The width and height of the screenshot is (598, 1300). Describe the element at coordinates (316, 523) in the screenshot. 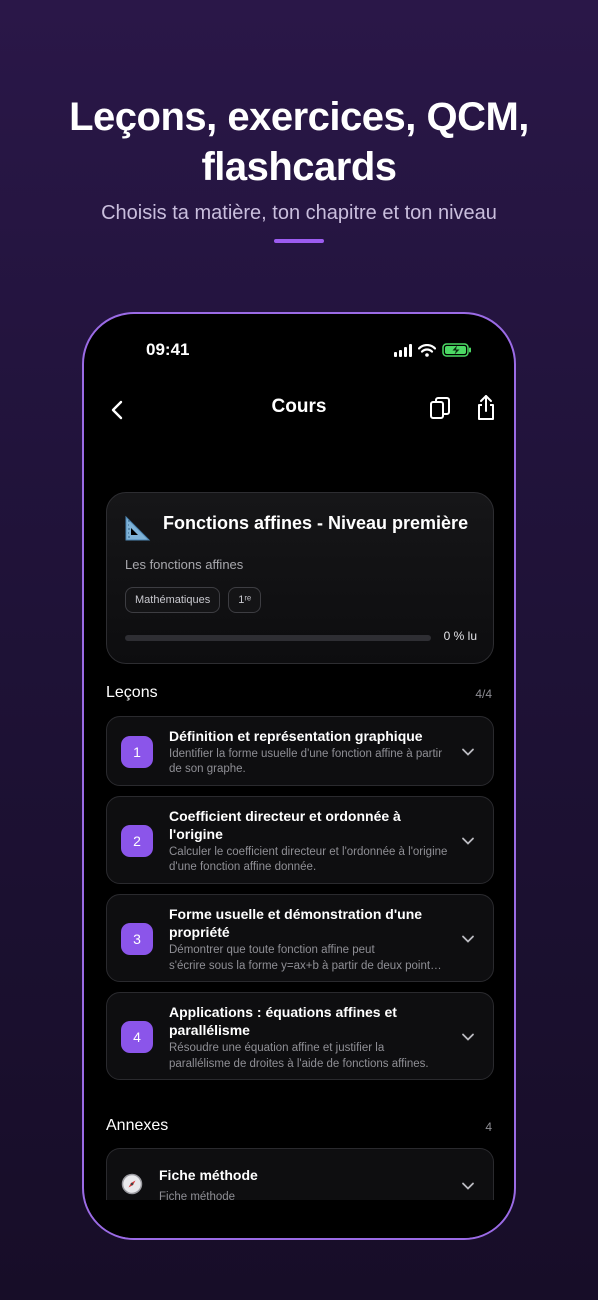

I see `course-title: Fonctions affines - Niveau première` at that location.